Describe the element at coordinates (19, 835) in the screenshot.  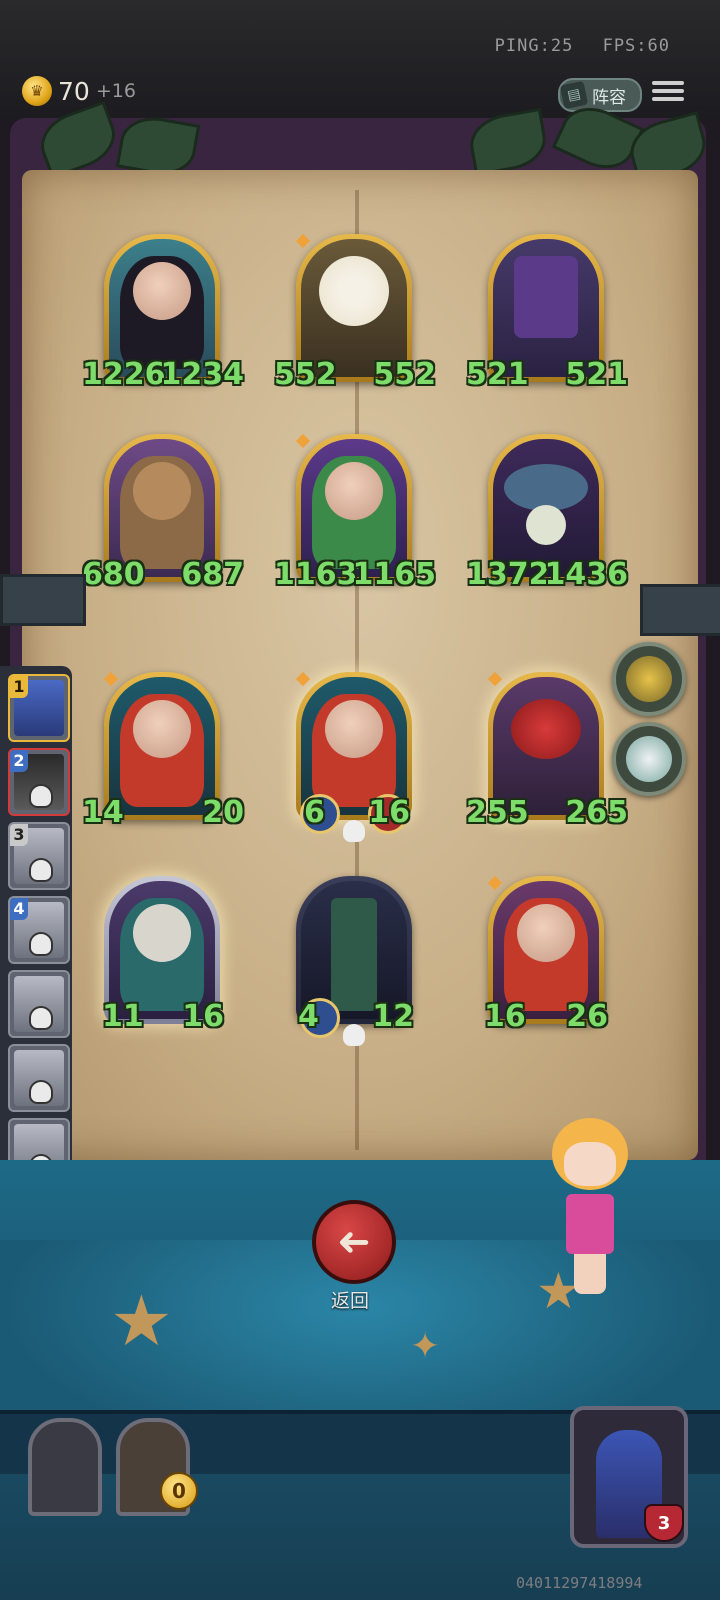
I see `rank-badge: 3` at that location.